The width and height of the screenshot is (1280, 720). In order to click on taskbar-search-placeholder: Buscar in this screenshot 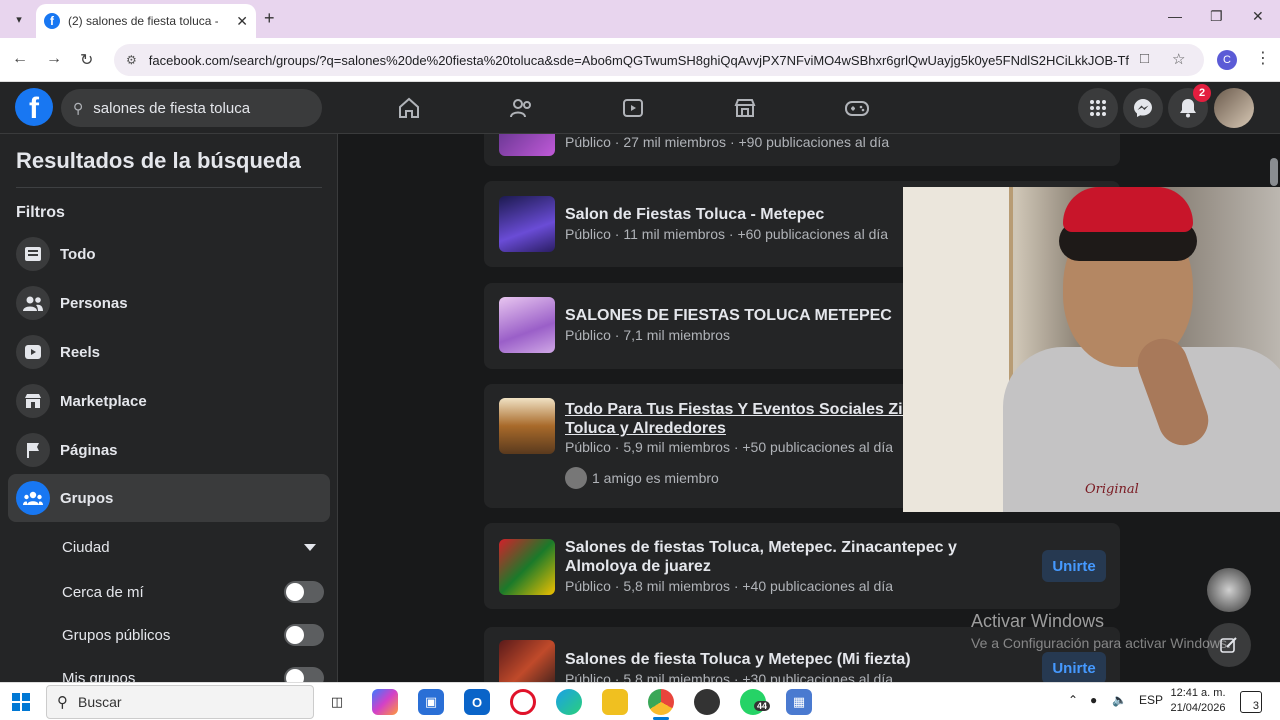, I will do `click(100, 702)`.